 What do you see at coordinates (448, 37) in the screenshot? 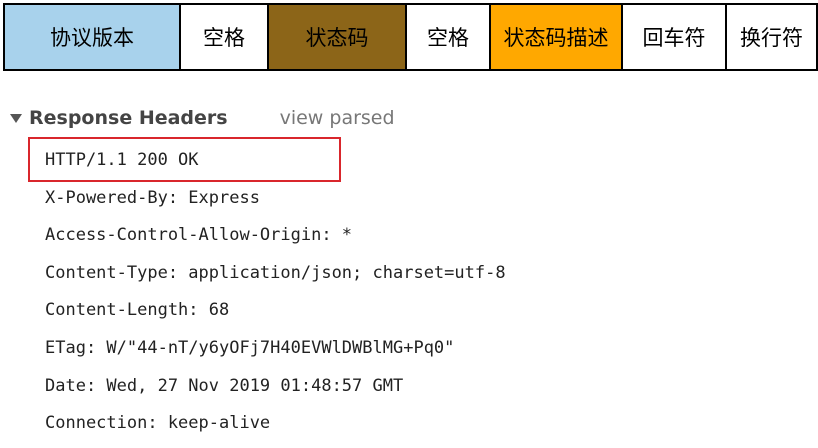
I see `cell-space-2: 空格` at bounding box center [448, 37].